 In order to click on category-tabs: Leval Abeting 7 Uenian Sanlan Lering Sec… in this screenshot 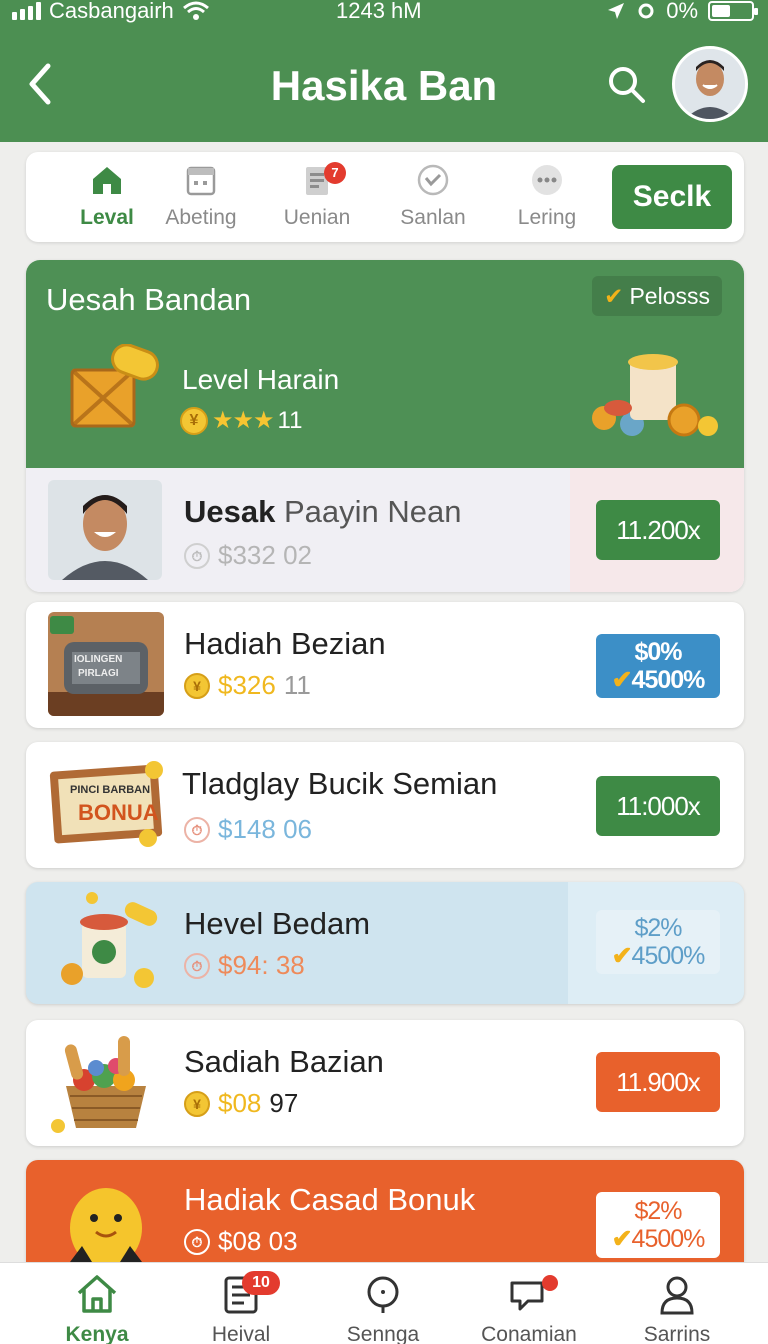, I will do `click(385, 197)`.